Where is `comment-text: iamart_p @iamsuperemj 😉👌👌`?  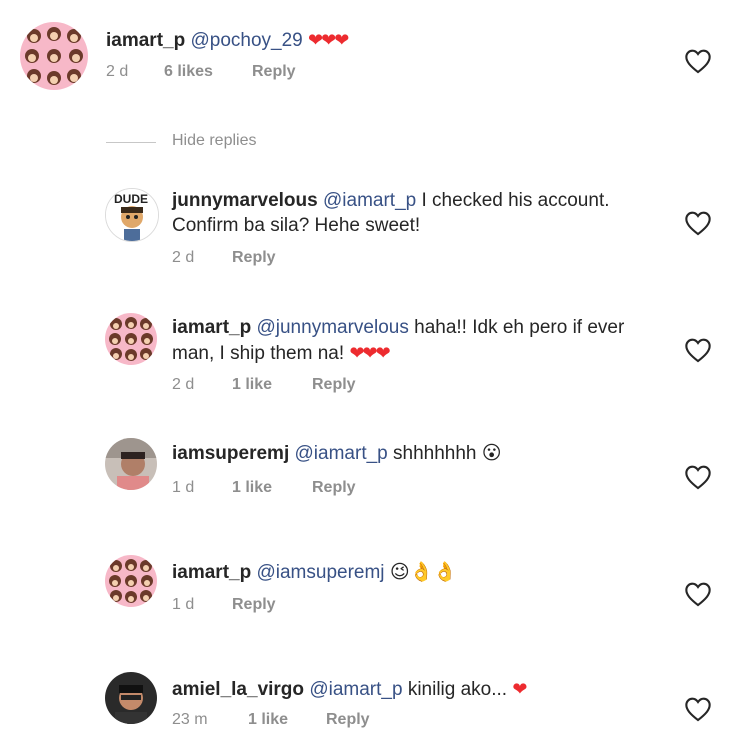 comment-text: iamart_p @iamsuperemj 😉👌👌 is located at coordinates (314, 573).